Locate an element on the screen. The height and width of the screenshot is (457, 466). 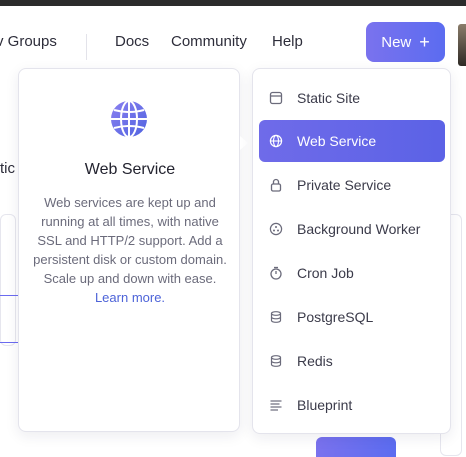
menu-item-private-service: Private Service is located at coordinates (352, 185).